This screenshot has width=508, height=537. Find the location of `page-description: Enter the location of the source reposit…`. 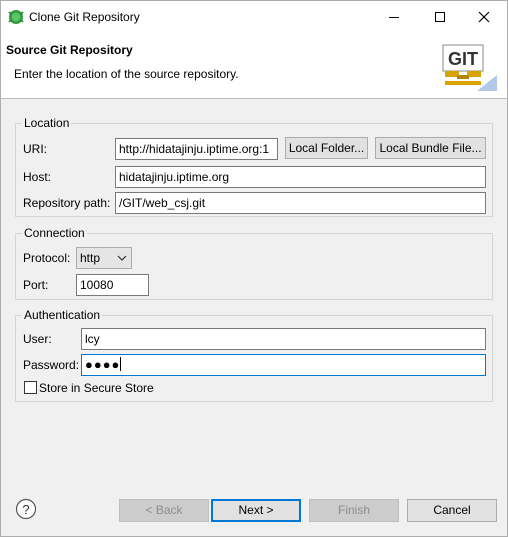

page-description: Enter the location of the source reposit… is located at coordinates (126, 74).